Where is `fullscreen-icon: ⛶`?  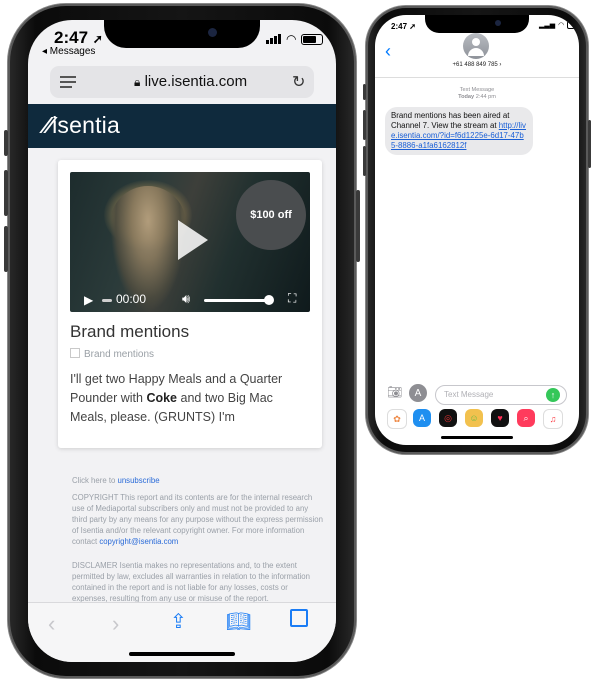
fullscreen-icon: ⛶ is located at coordinates (292, 298).